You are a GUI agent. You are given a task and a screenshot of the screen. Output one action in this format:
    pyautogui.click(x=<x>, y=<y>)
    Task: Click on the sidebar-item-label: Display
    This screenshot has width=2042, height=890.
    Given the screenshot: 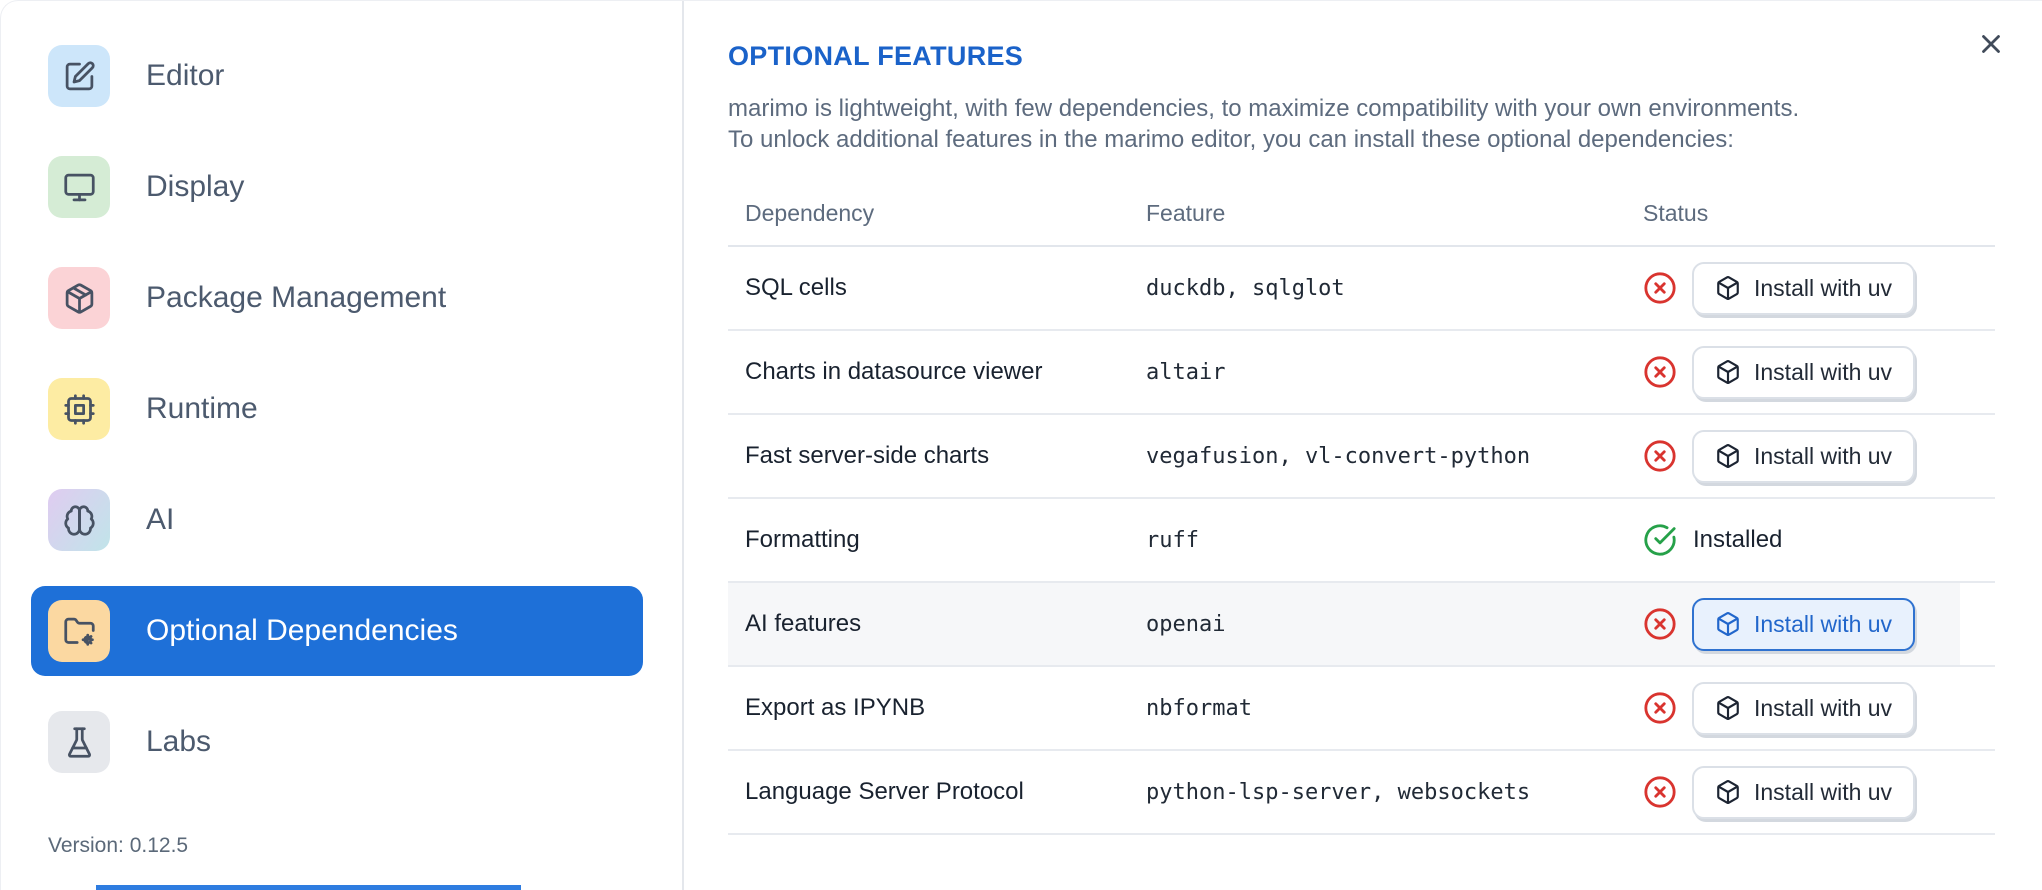 What is the action you would take?
    pyautogui.click(x=195, y=186)
    